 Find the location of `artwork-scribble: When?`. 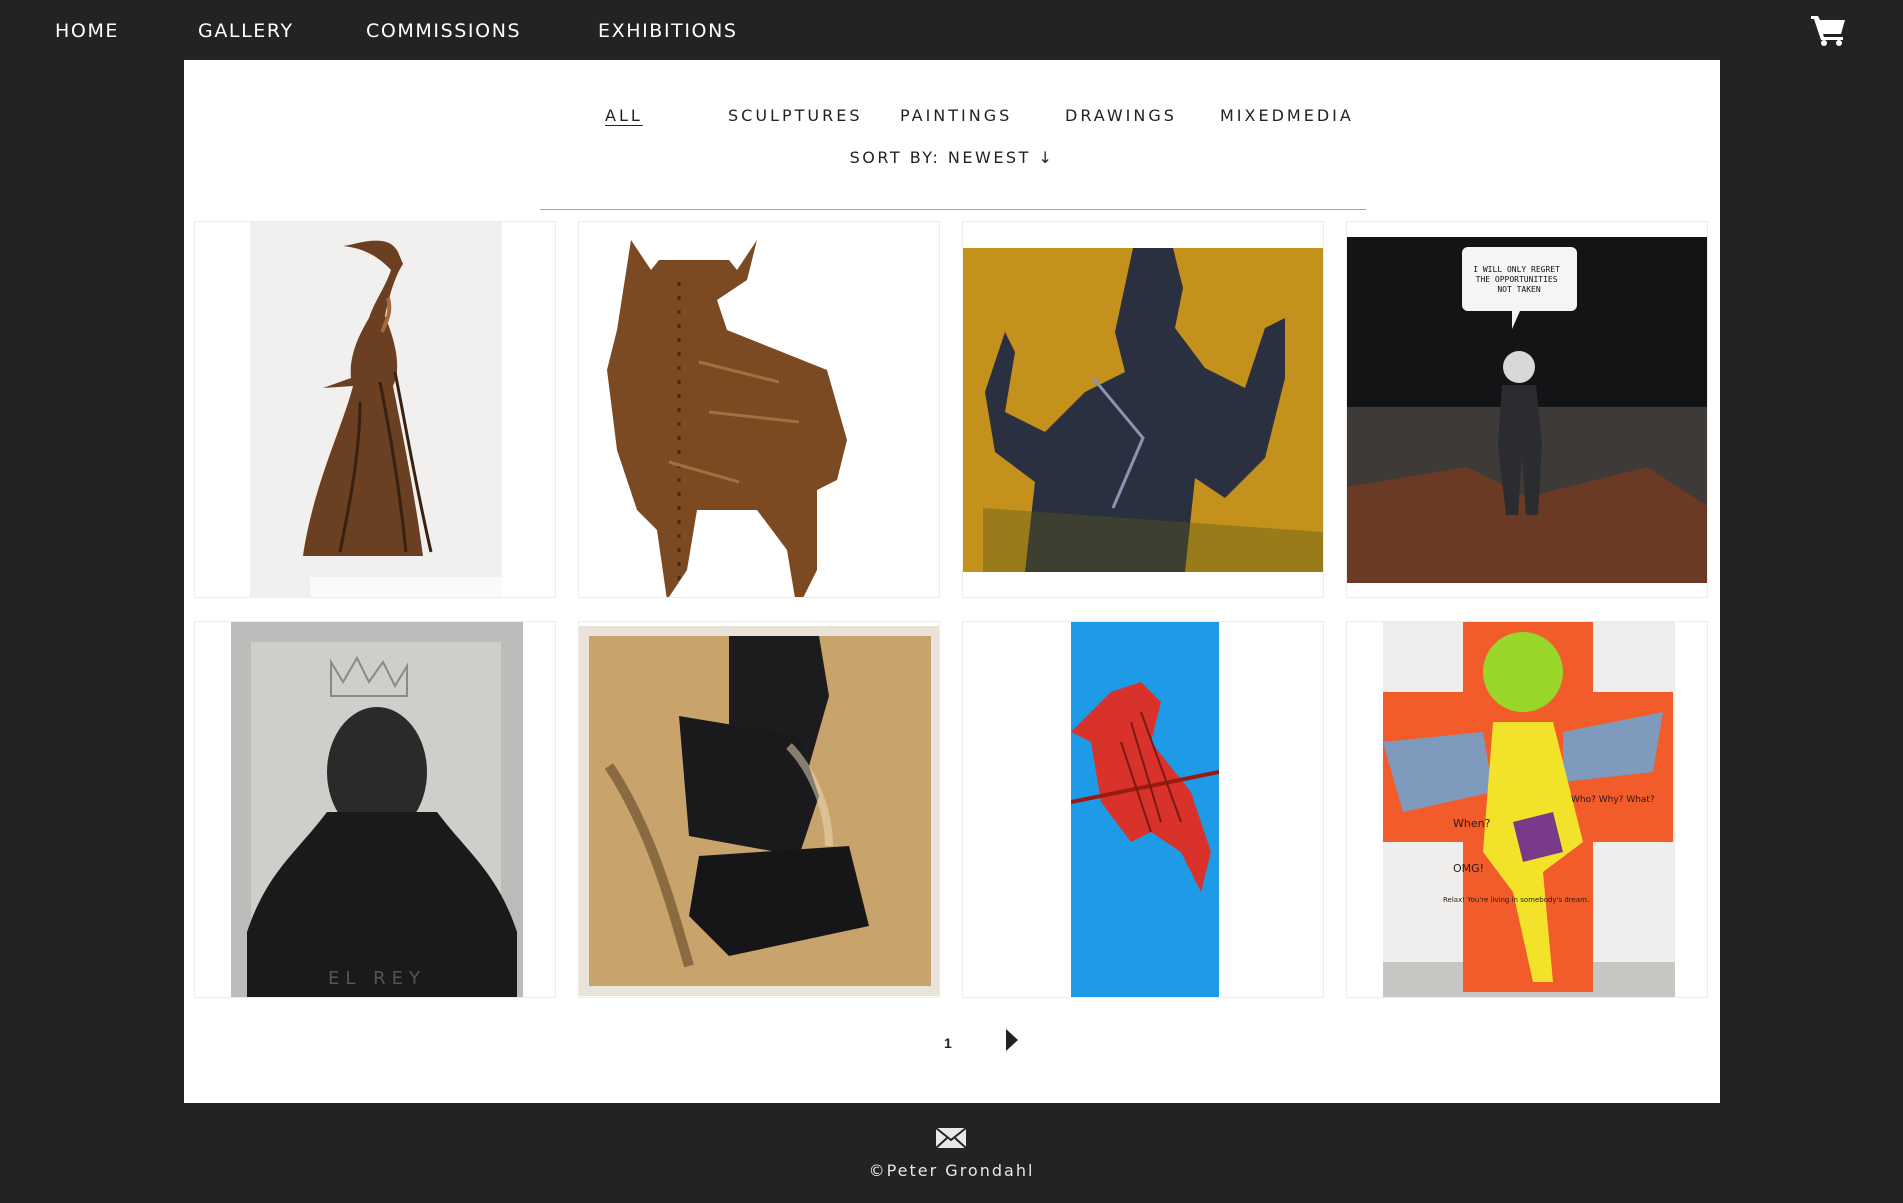

artwork-scribble: When? is located at coordinates (1472, 823).